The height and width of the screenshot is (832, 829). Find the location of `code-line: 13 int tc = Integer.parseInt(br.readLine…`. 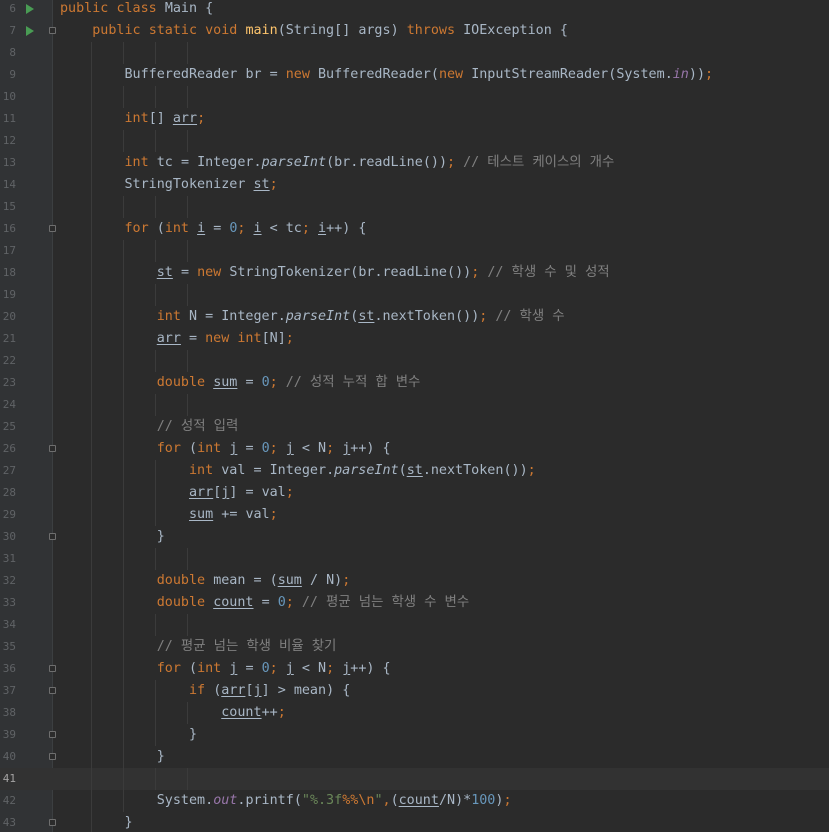

code-line: 13 int tc = Integer.parseInt(br.readLine… is located at coordinates (414, 163).